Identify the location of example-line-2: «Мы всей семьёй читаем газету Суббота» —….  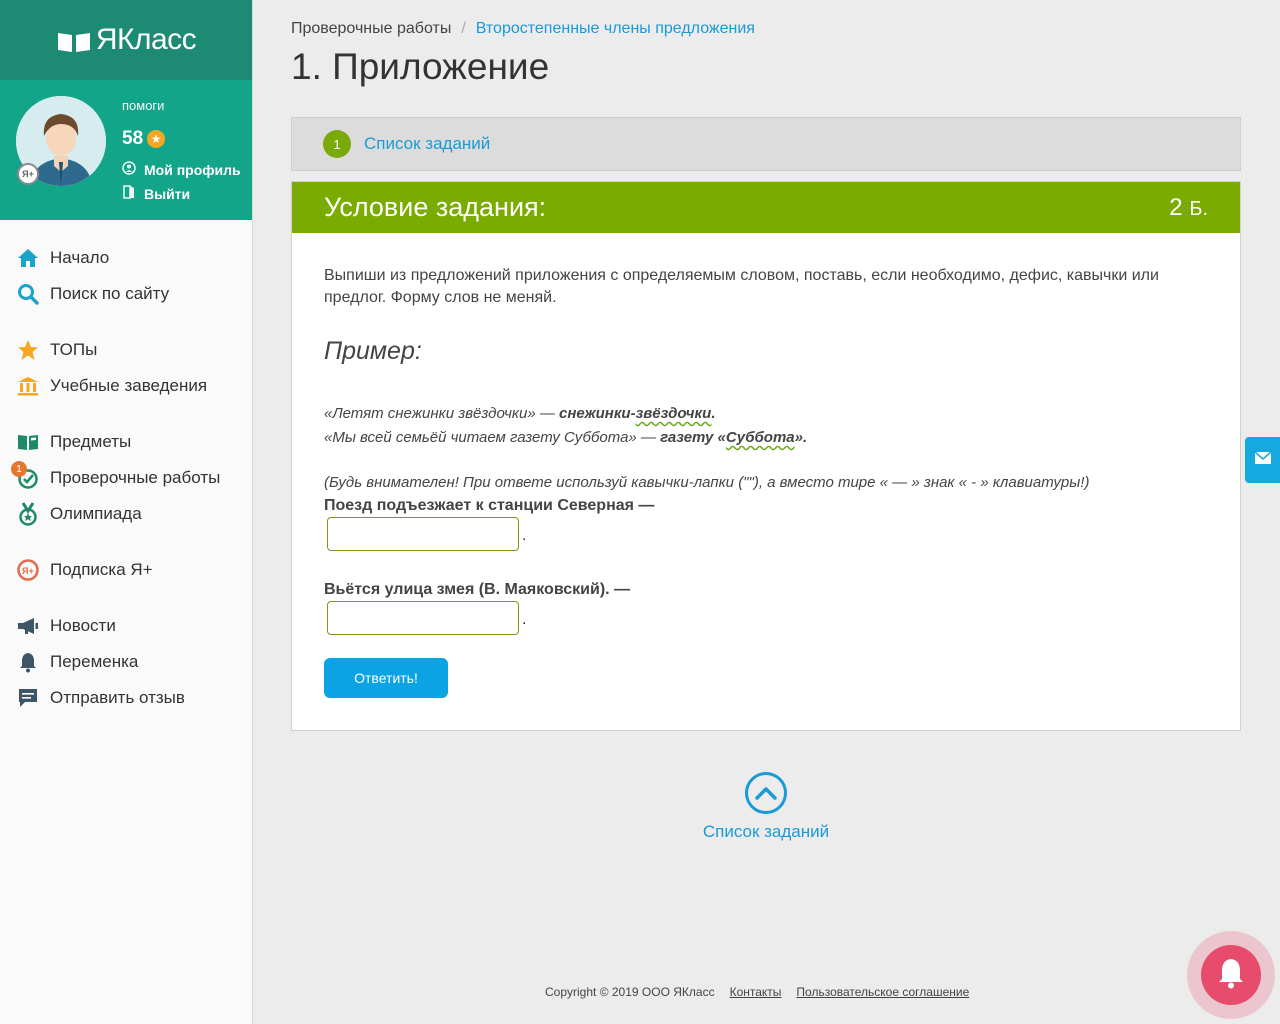
(766, 438).